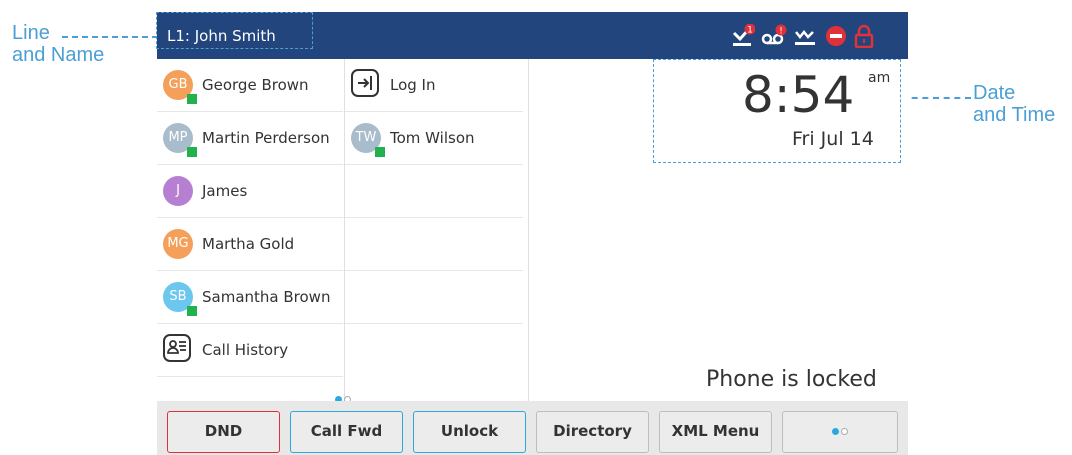  What do you see at coordinates (805, 38) in the screenshot?
I see `call-forward-icon` at bounding box center [805, 38].